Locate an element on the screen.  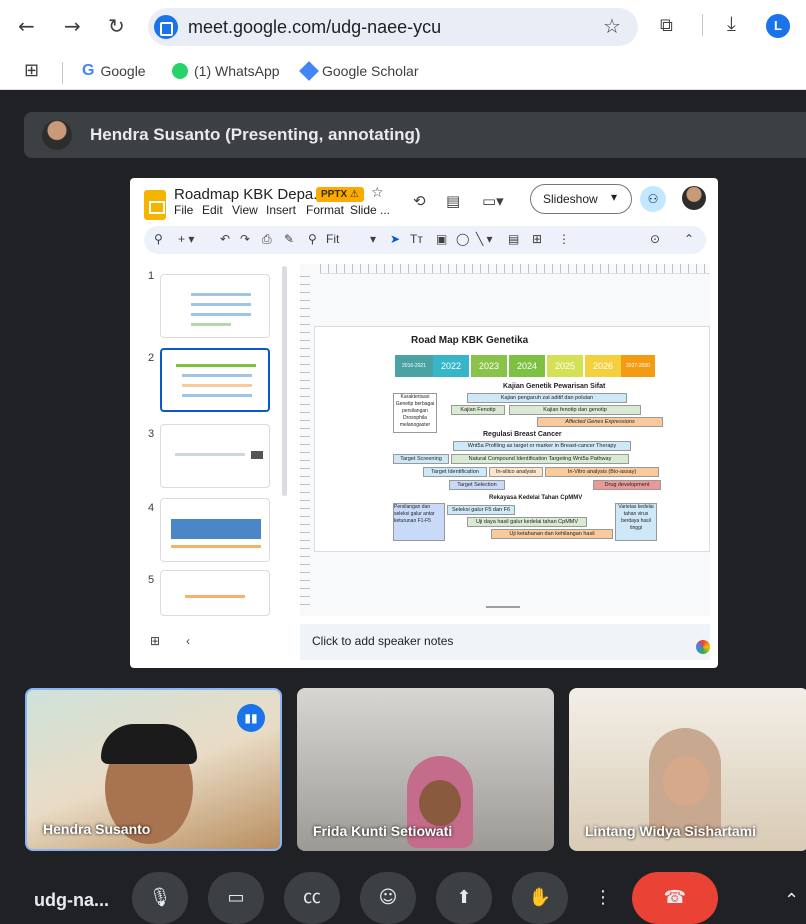
image-icon: ▣ is located at coordinates (441, 239).